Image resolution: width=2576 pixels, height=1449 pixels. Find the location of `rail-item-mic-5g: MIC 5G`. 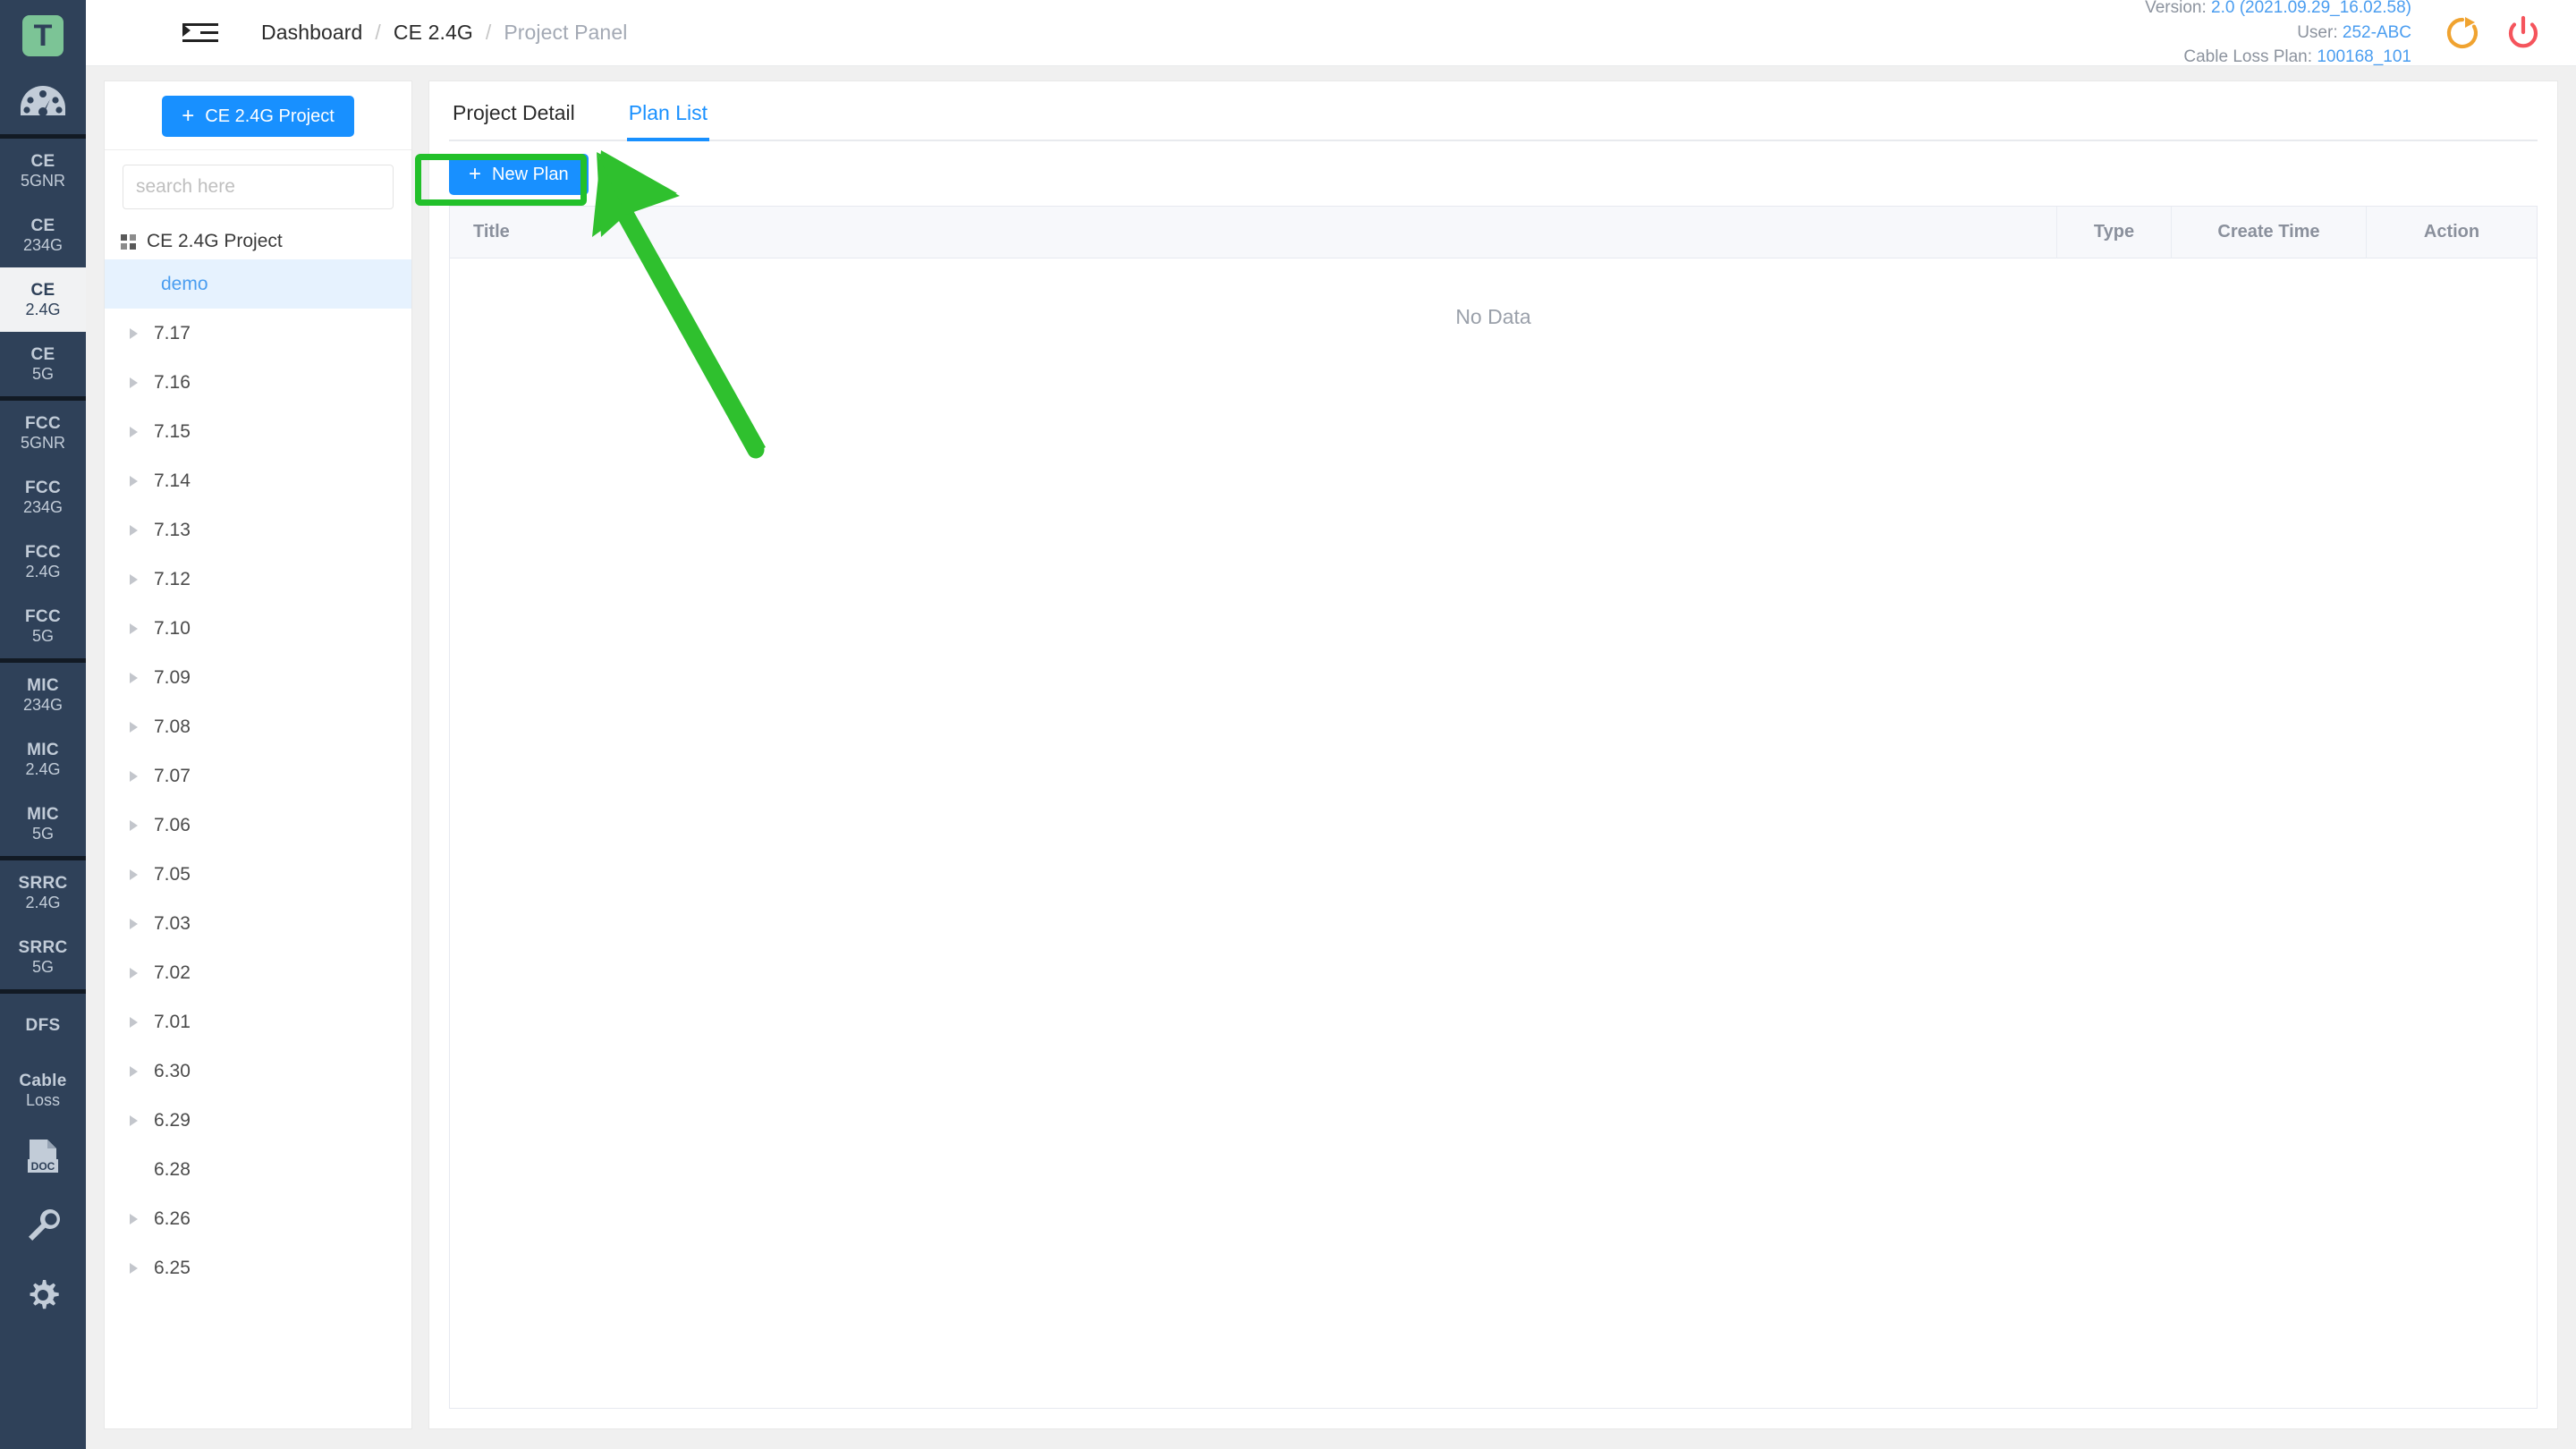

rail-item-mic-5g: MIC 5G is located at coordinates (43, 824).